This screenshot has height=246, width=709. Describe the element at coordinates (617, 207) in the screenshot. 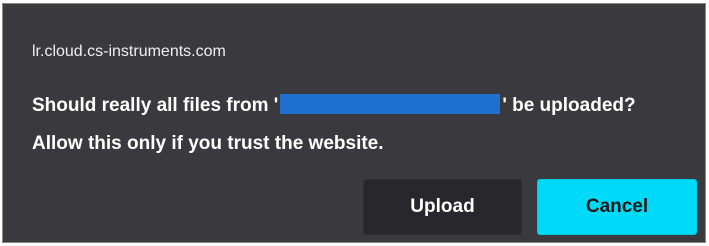

I see `cancel-button: Cancel` at that location.